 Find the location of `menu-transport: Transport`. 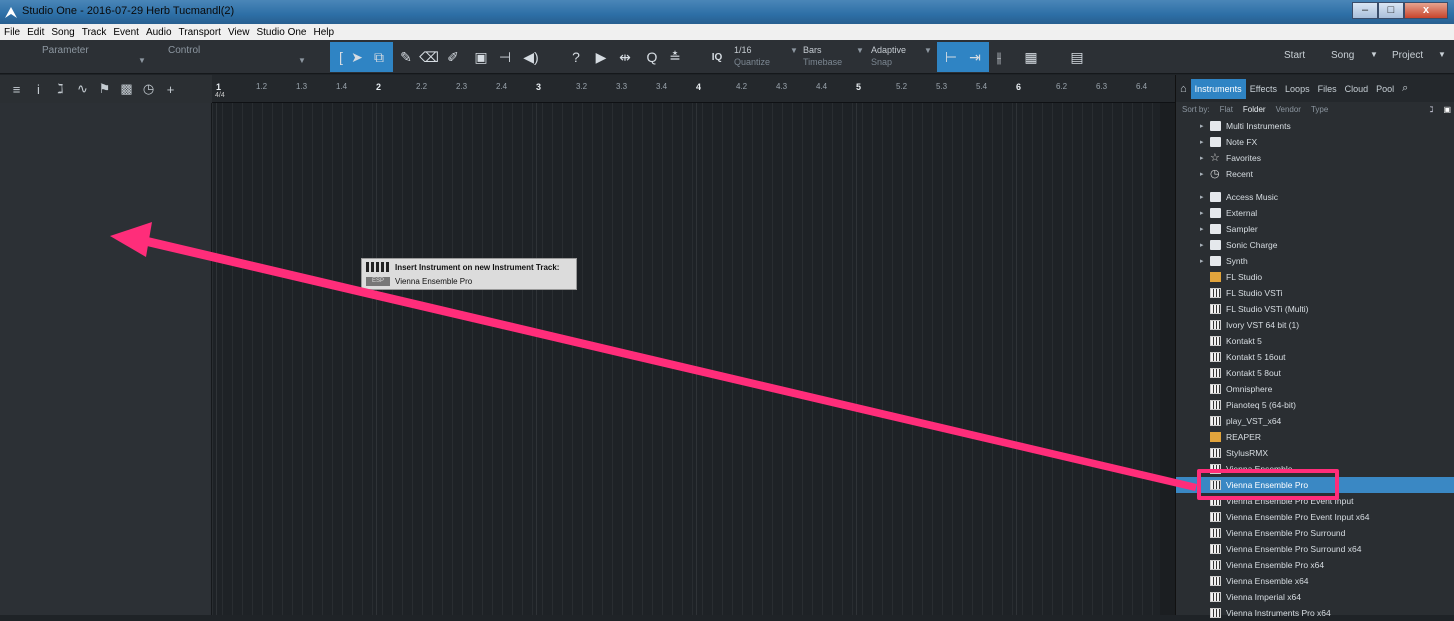

menu-transport: Transport is located at coordinates (200, 32).